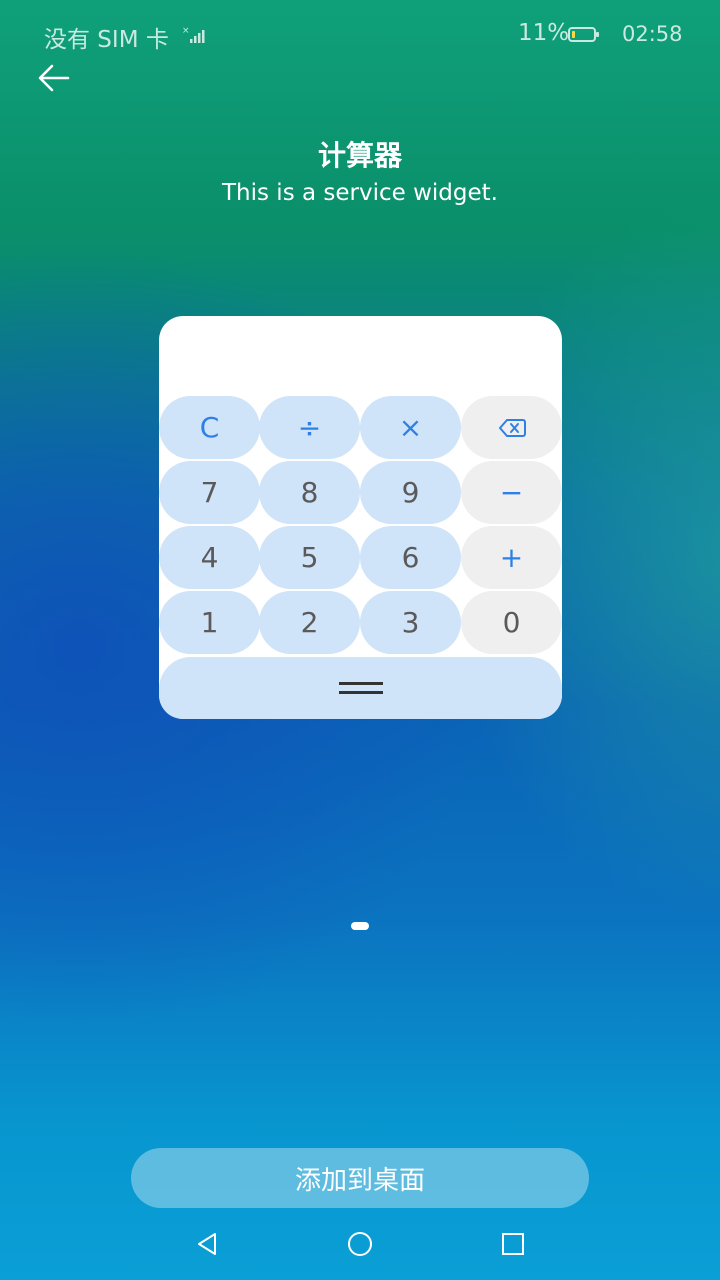 This screenshot has width=720, height=1280. Describe the element at coordinates (54, 78) in the screenshot. I see `back-arrow-icon` at that location.